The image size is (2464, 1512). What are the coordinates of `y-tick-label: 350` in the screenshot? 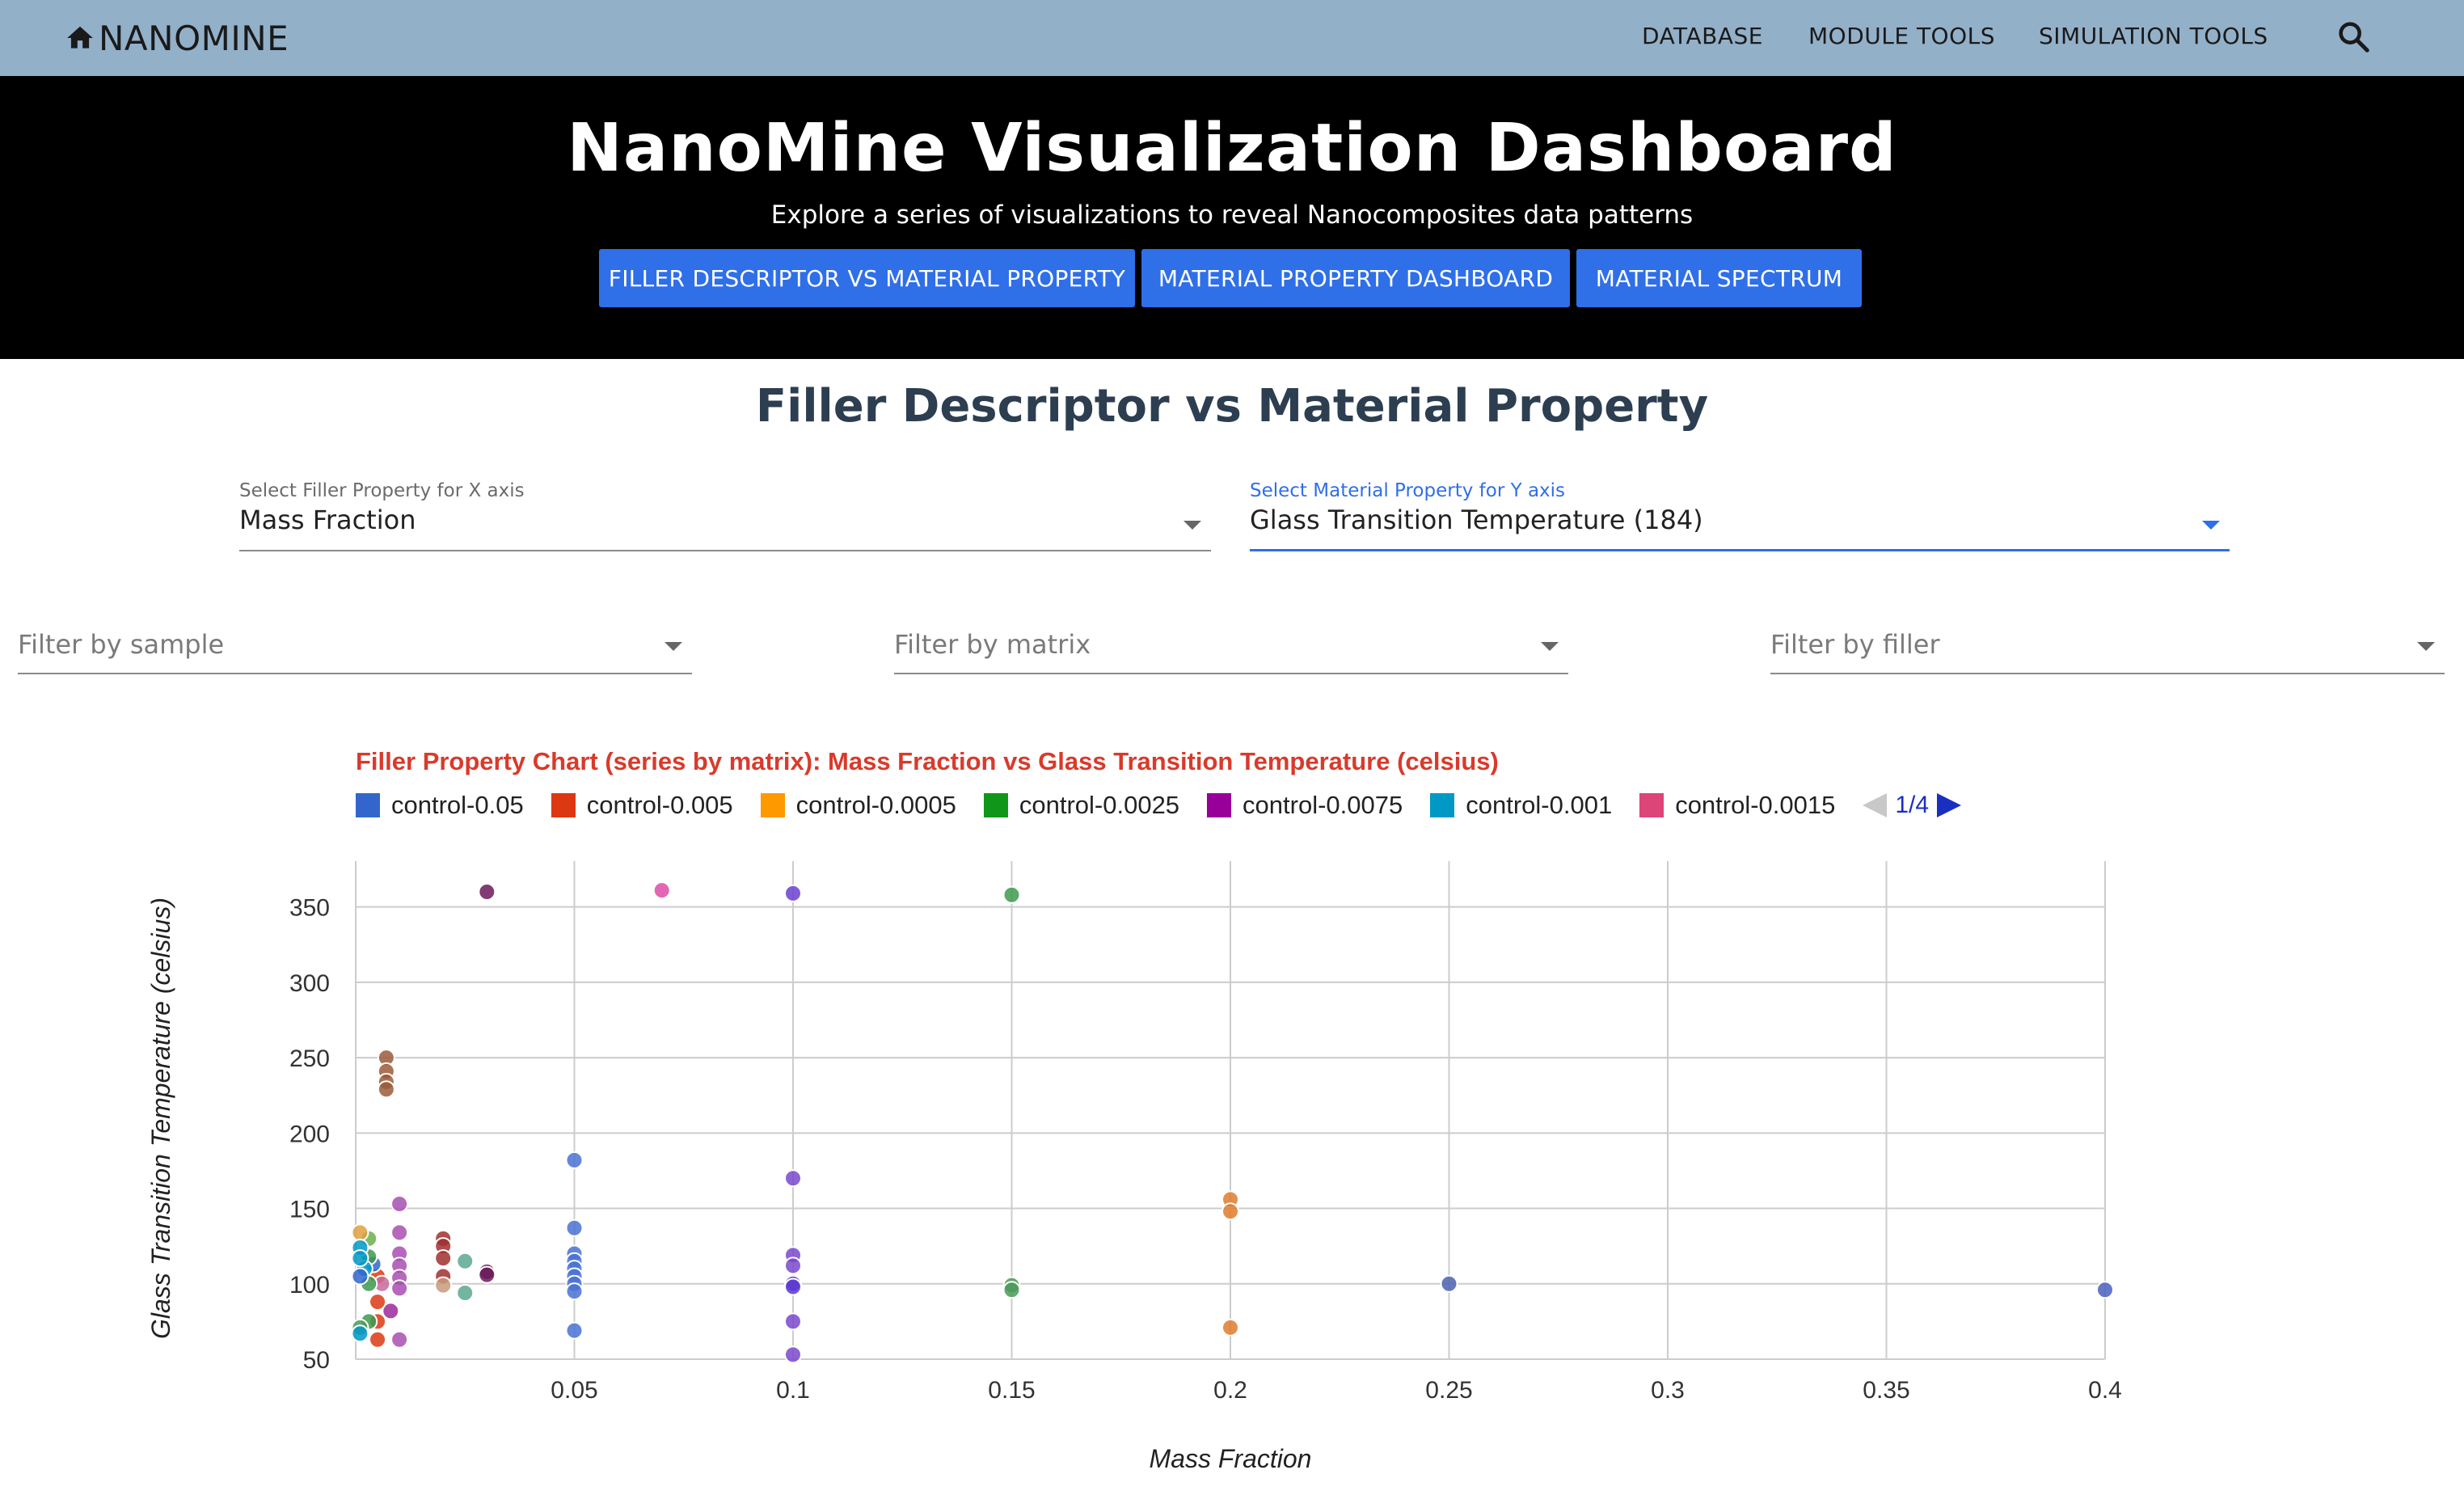 It's located at (309, 909).